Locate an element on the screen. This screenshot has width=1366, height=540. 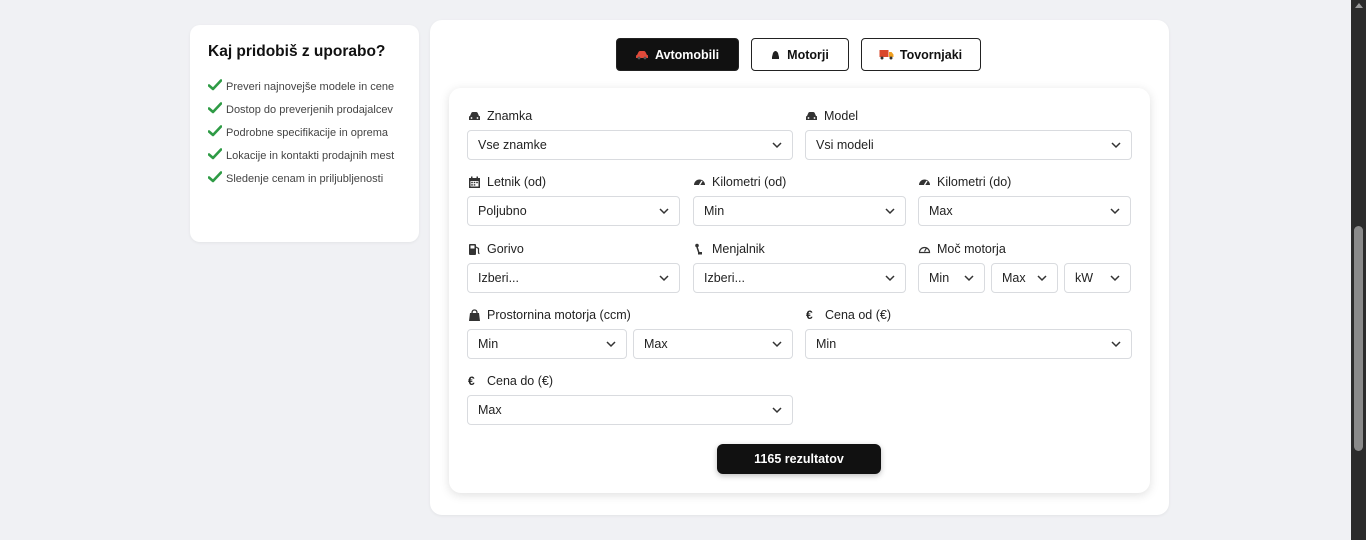
power-min-select: Min is located at coordinates (951, 278).